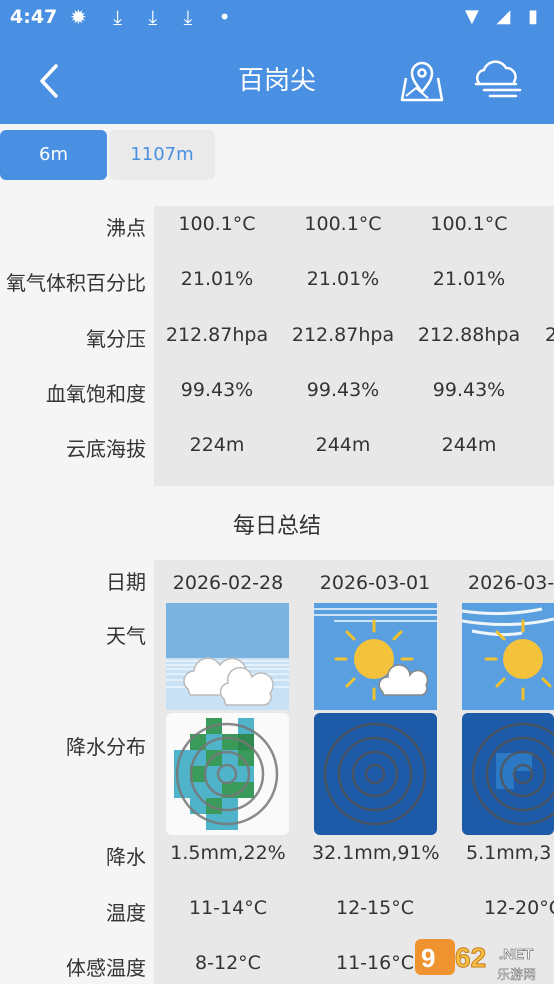 The width and height of the screenshot is (554, 984). I want to click on table-cell: 2, so click(549, 335).